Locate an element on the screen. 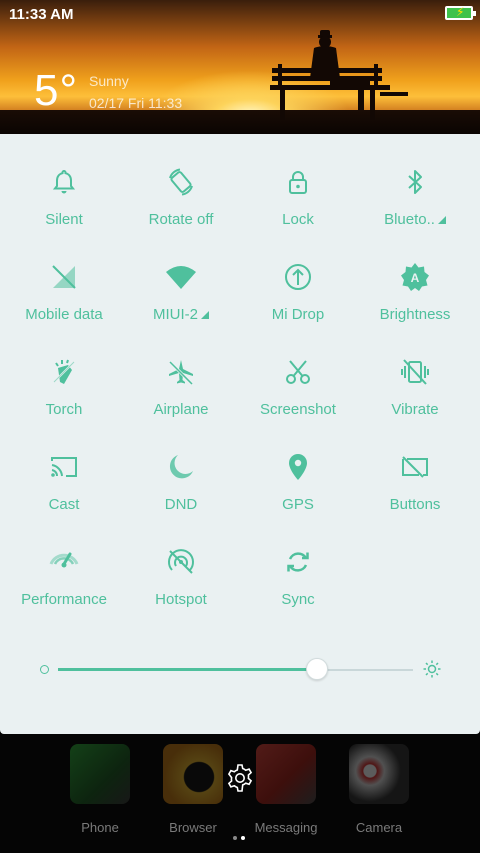 This screenshot has width=480, height=853. toggle-torch: Torch is located at coordinates (64, 371).